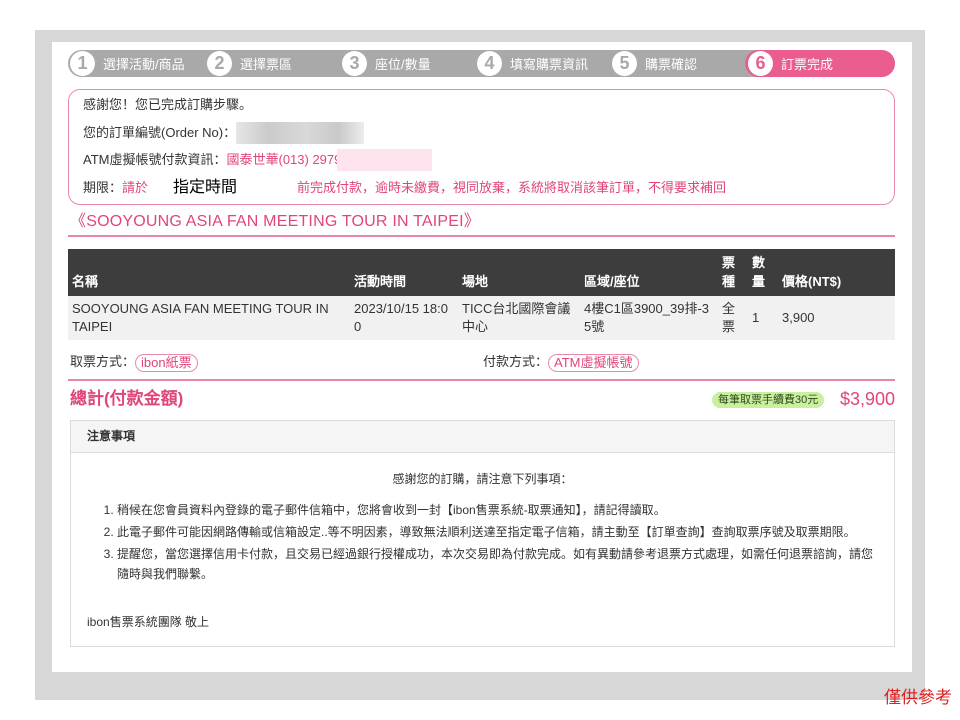 The image size is (960, 720). What do you see at coordinates (836, 272) in the screenshot?
I see `col-header-price: 價格(NT$)` at bounding box center [836, 272].